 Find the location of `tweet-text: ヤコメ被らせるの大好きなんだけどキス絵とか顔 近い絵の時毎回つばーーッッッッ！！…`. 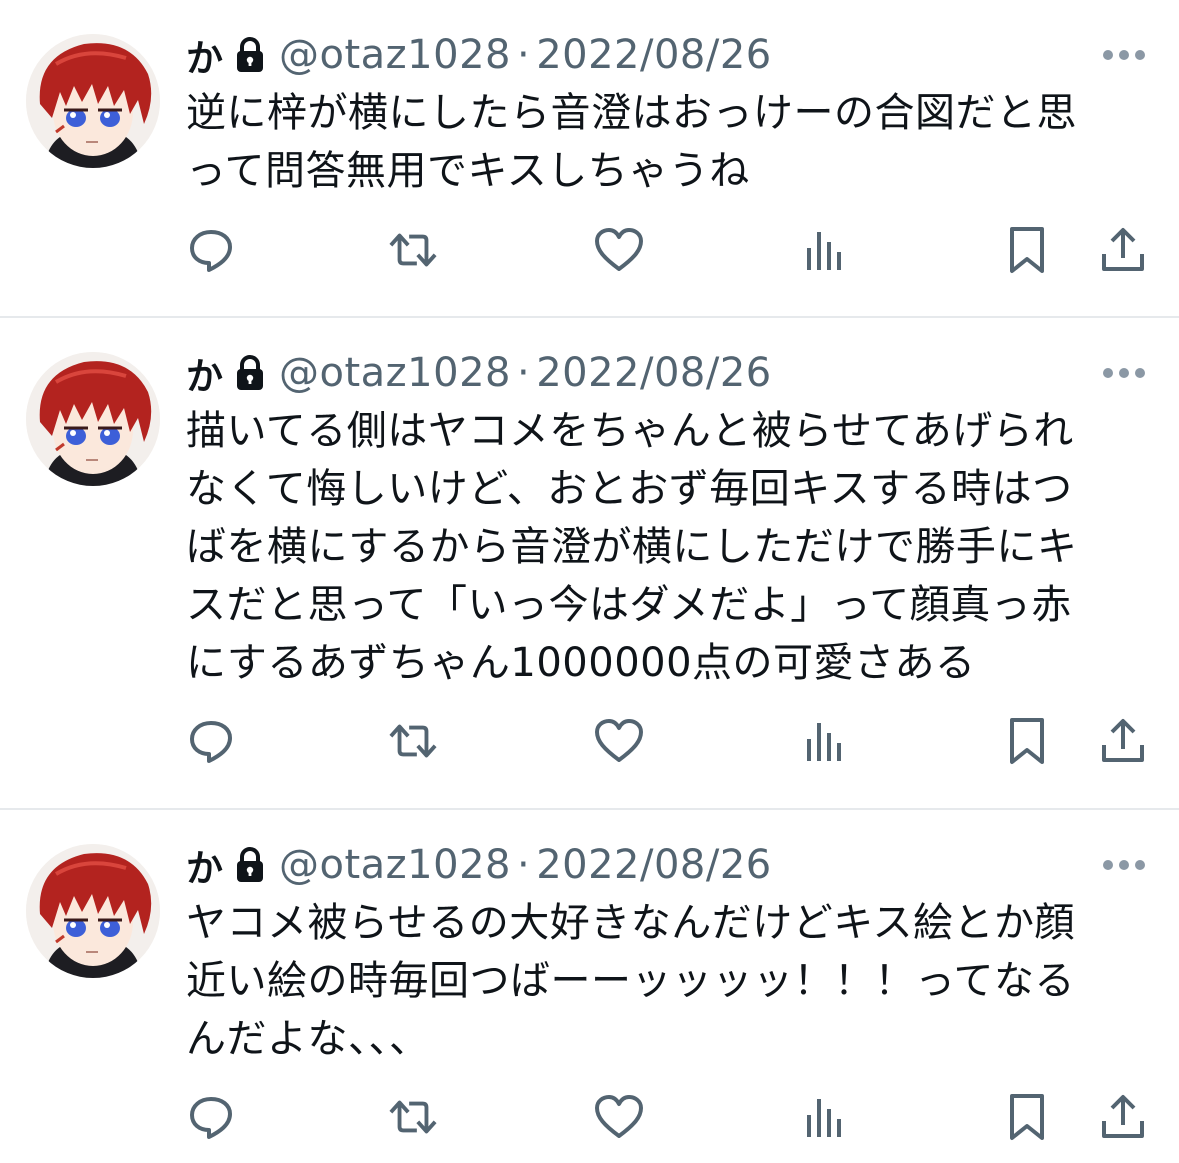

tweet-text: ヤコメ被らせるの大好きなんだけどキス絵とか顔 近い絵の時毎回つばーーッッッッ！！… is located at coordinates (630, 981).